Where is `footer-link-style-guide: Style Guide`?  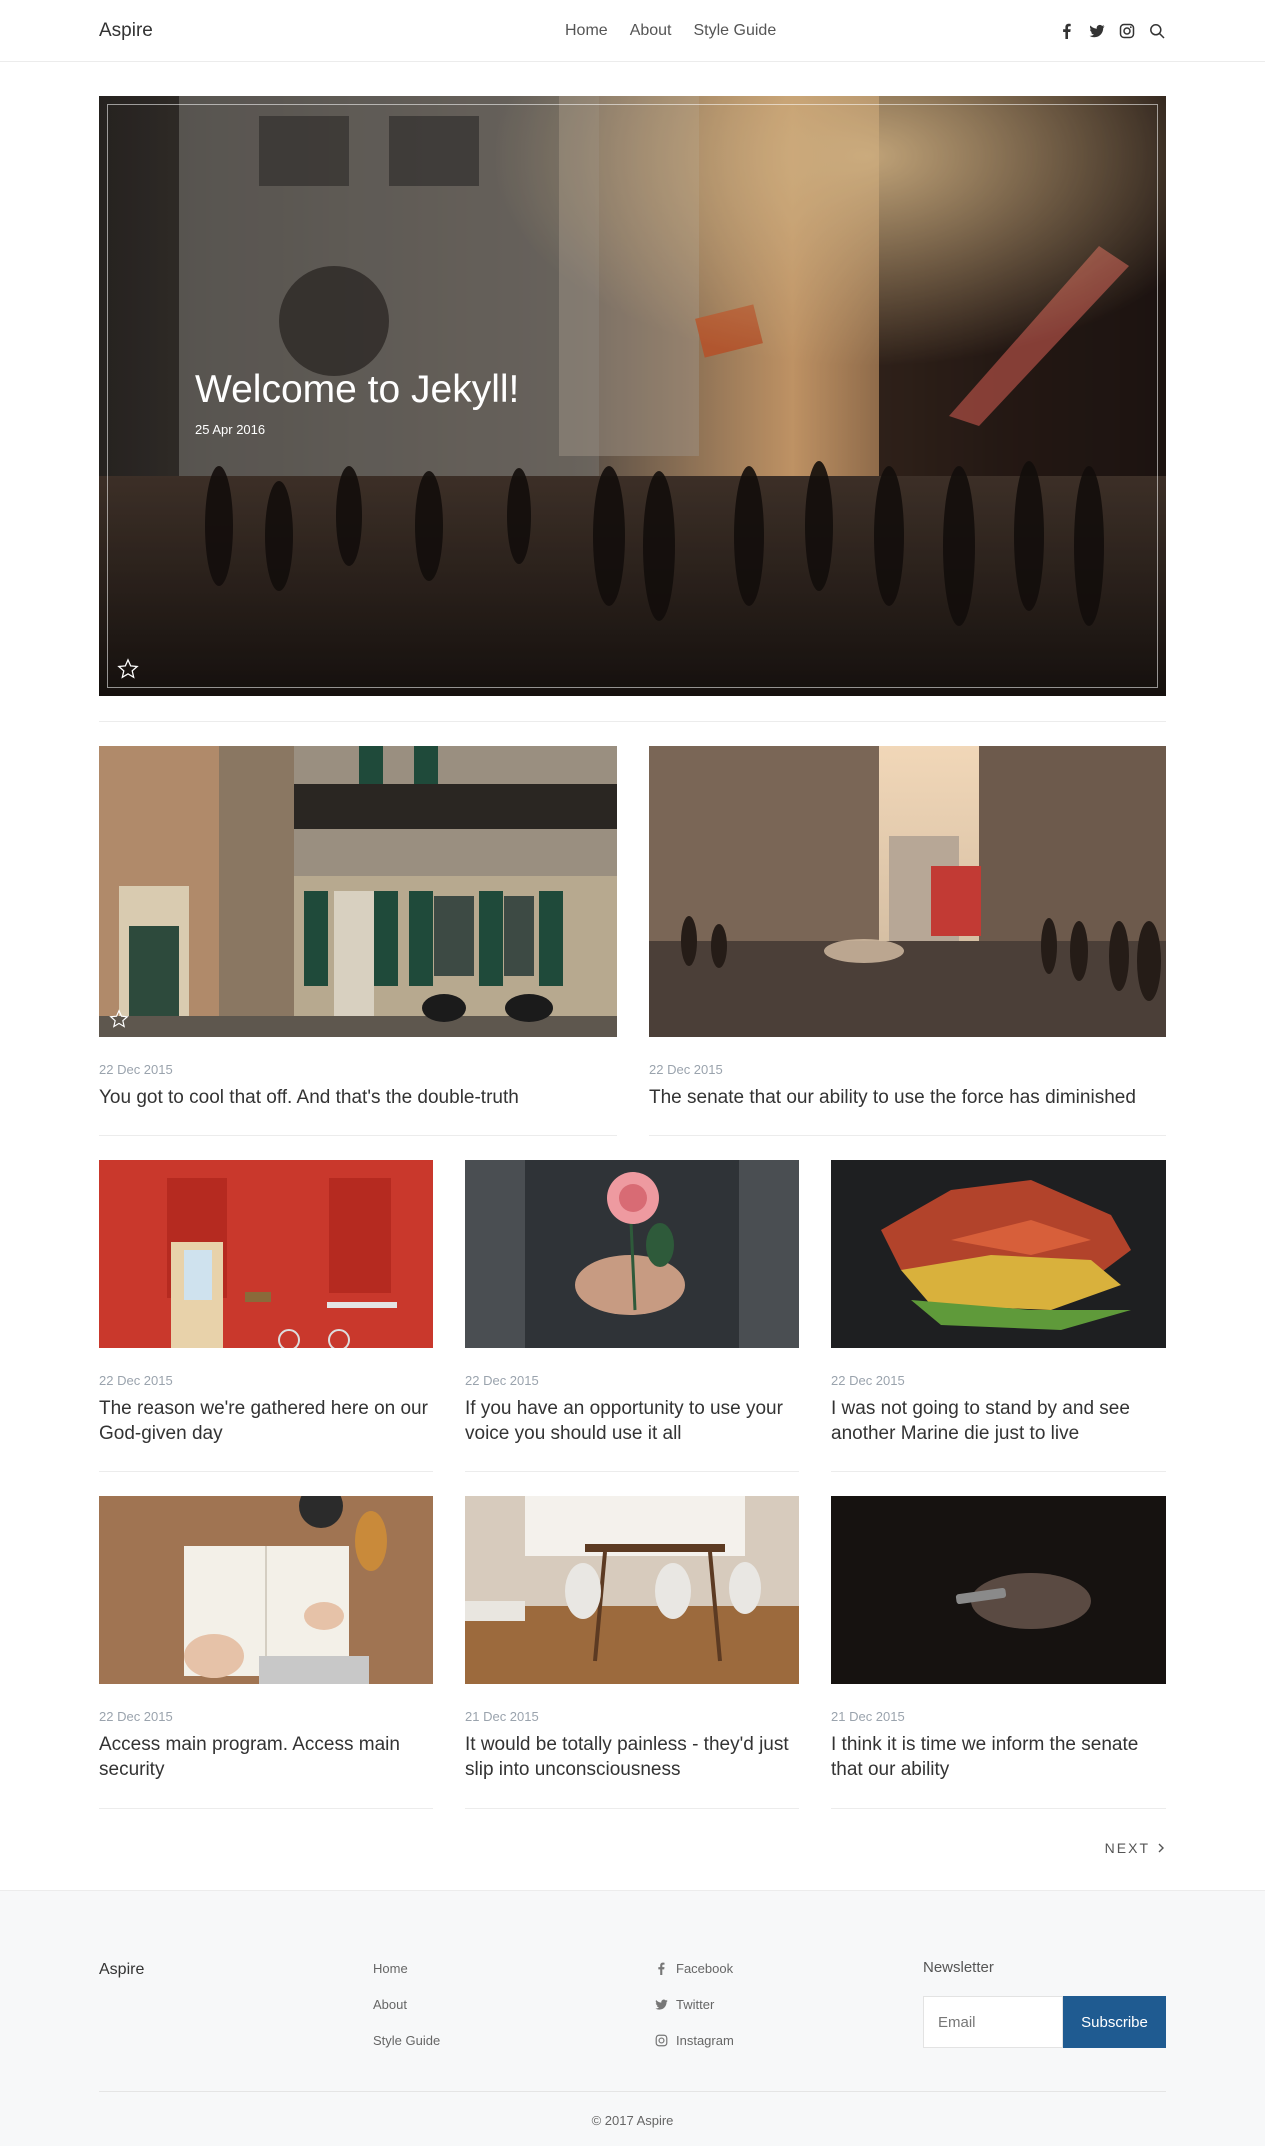 footer-link-style-guide: Style Guide is located at coordinates (406, 2040).